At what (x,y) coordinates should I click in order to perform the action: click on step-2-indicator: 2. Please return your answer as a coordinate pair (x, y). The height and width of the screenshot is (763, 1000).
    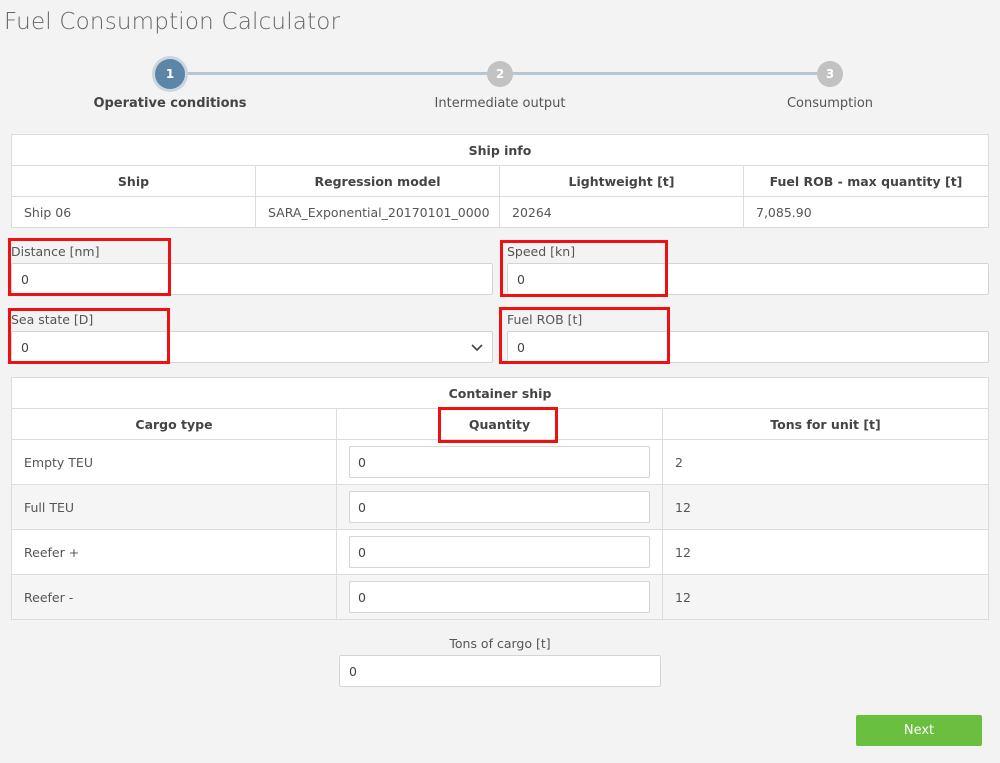
    Looking at the image, I should click on (500, 74).